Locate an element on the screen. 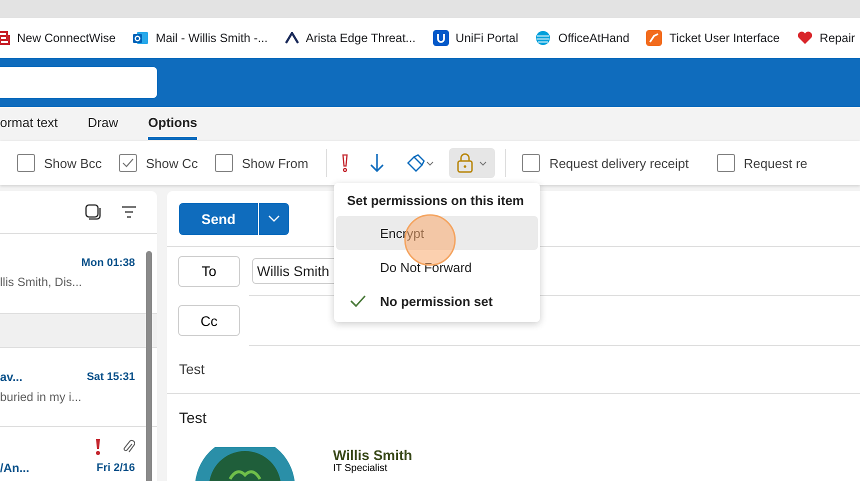  bookmark-link: Repair is located at coordinates (838, 38).